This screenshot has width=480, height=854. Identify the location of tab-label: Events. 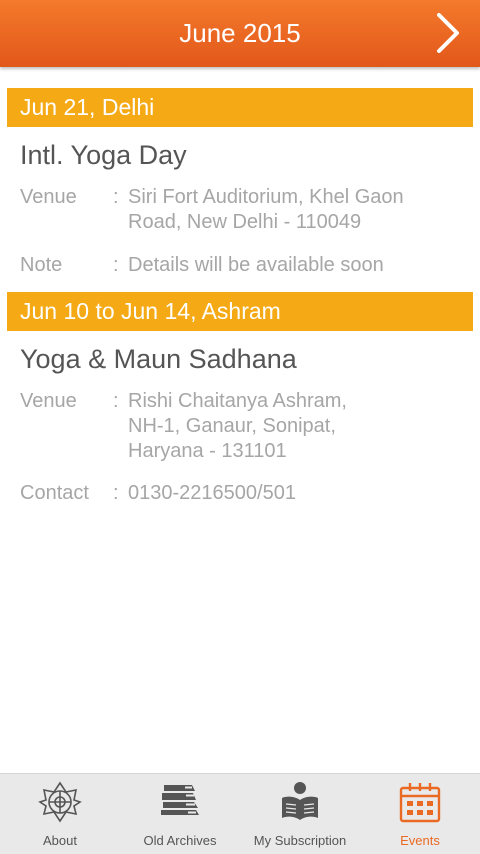
(420, 840).